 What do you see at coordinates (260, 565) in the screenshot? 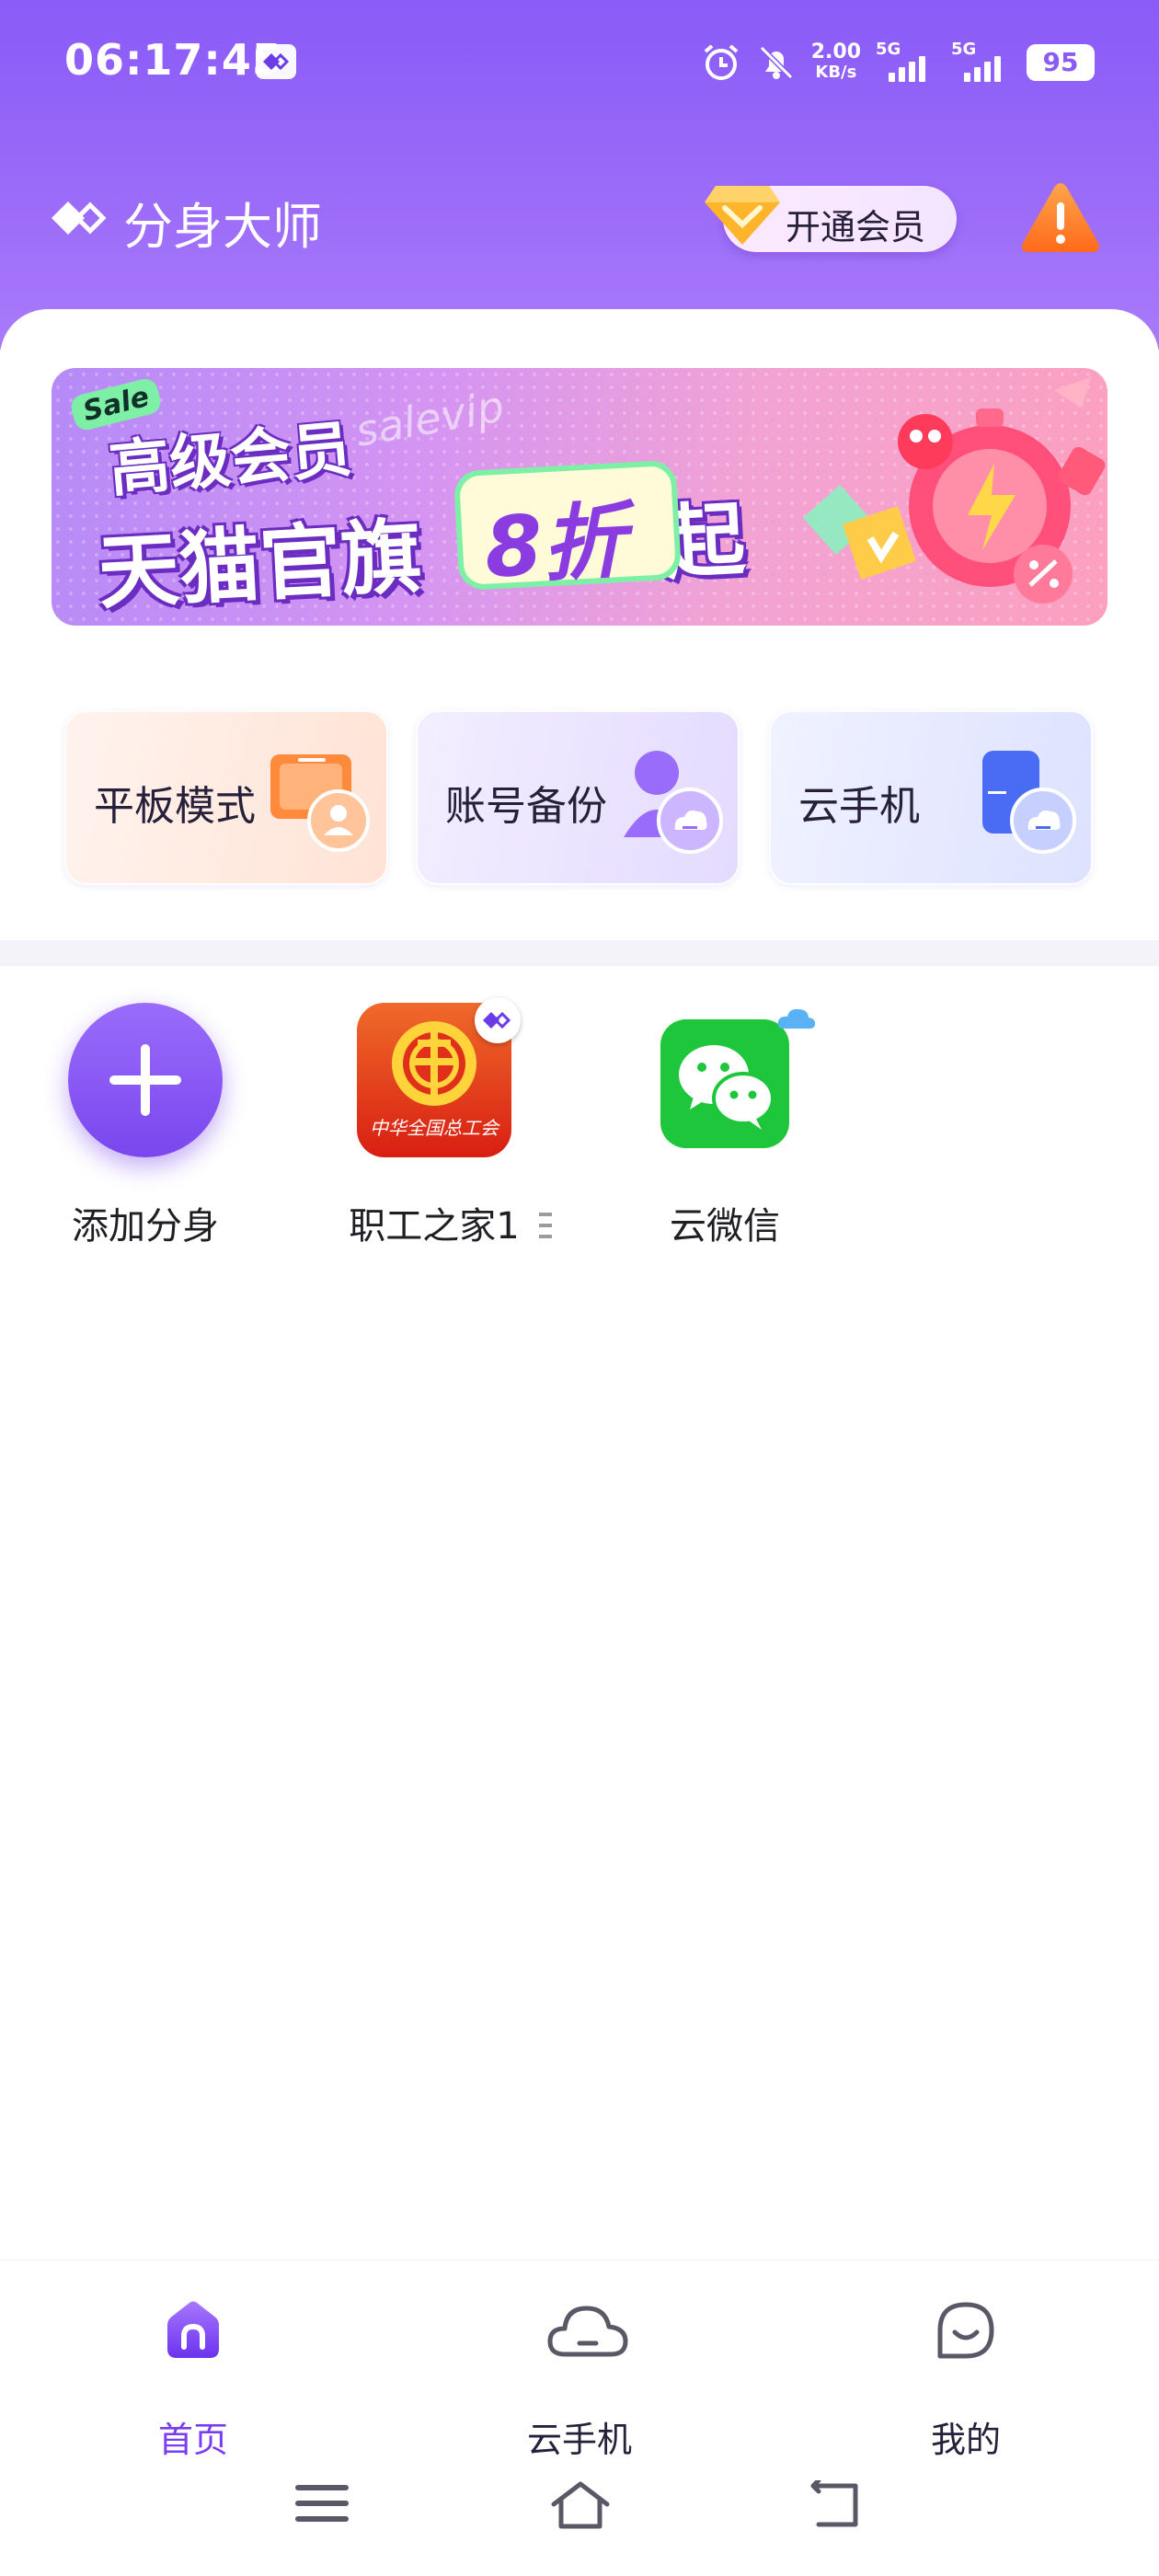
I see `banner-subheadline-prefix: 天猫官旗` at bounding box center [260, 565].